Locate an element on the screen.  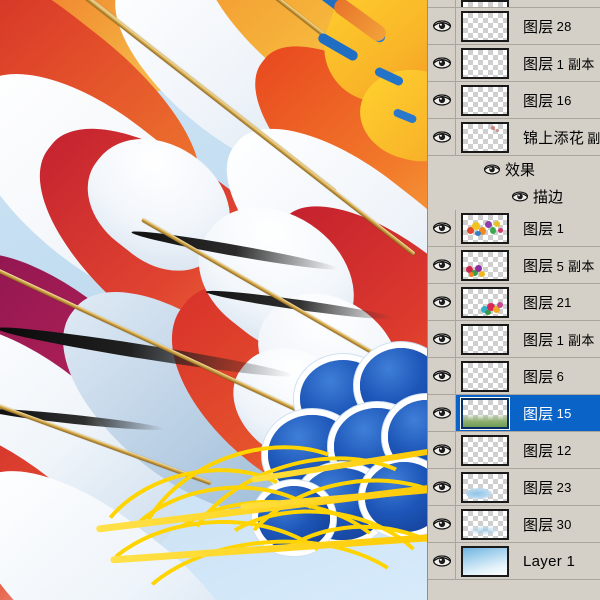
layer-name-cell: 图层 30 is located at coordinates (557, 524).